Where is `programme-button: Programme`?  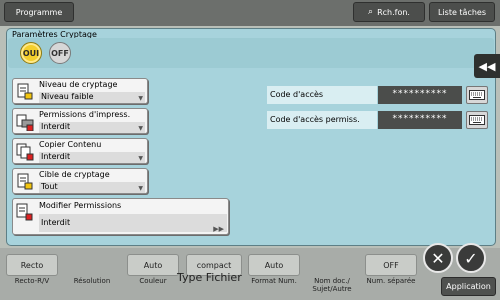
programme-button: Programme is located at coordinates (39, 12).